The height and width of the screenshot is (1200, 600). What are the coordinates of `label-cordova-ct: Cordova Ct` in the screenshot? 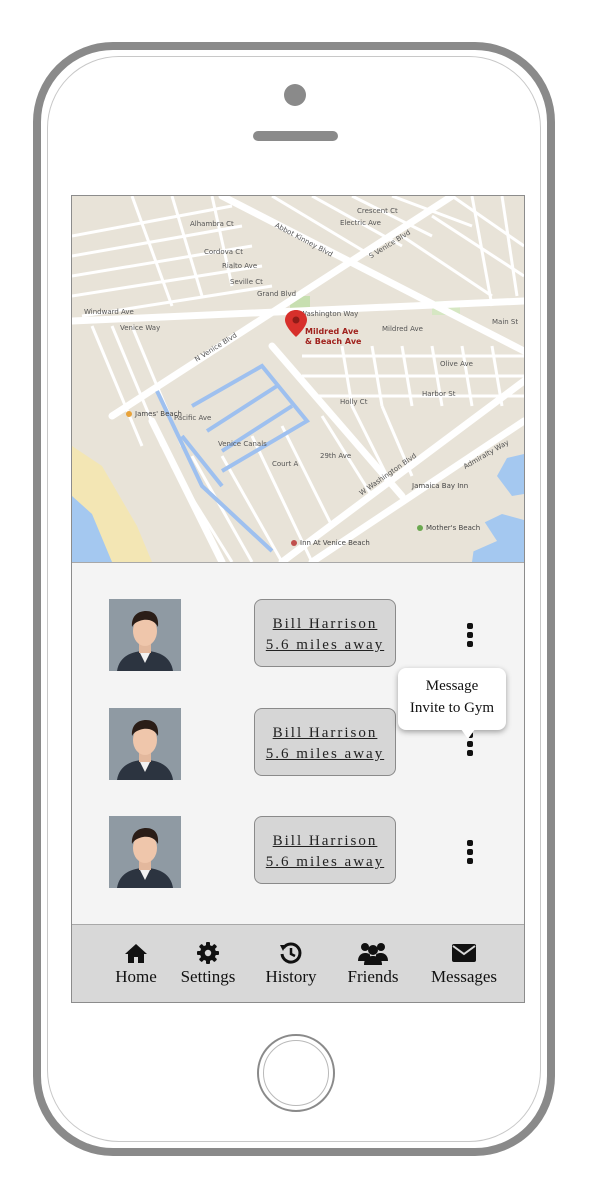 It's located at (223, 252).